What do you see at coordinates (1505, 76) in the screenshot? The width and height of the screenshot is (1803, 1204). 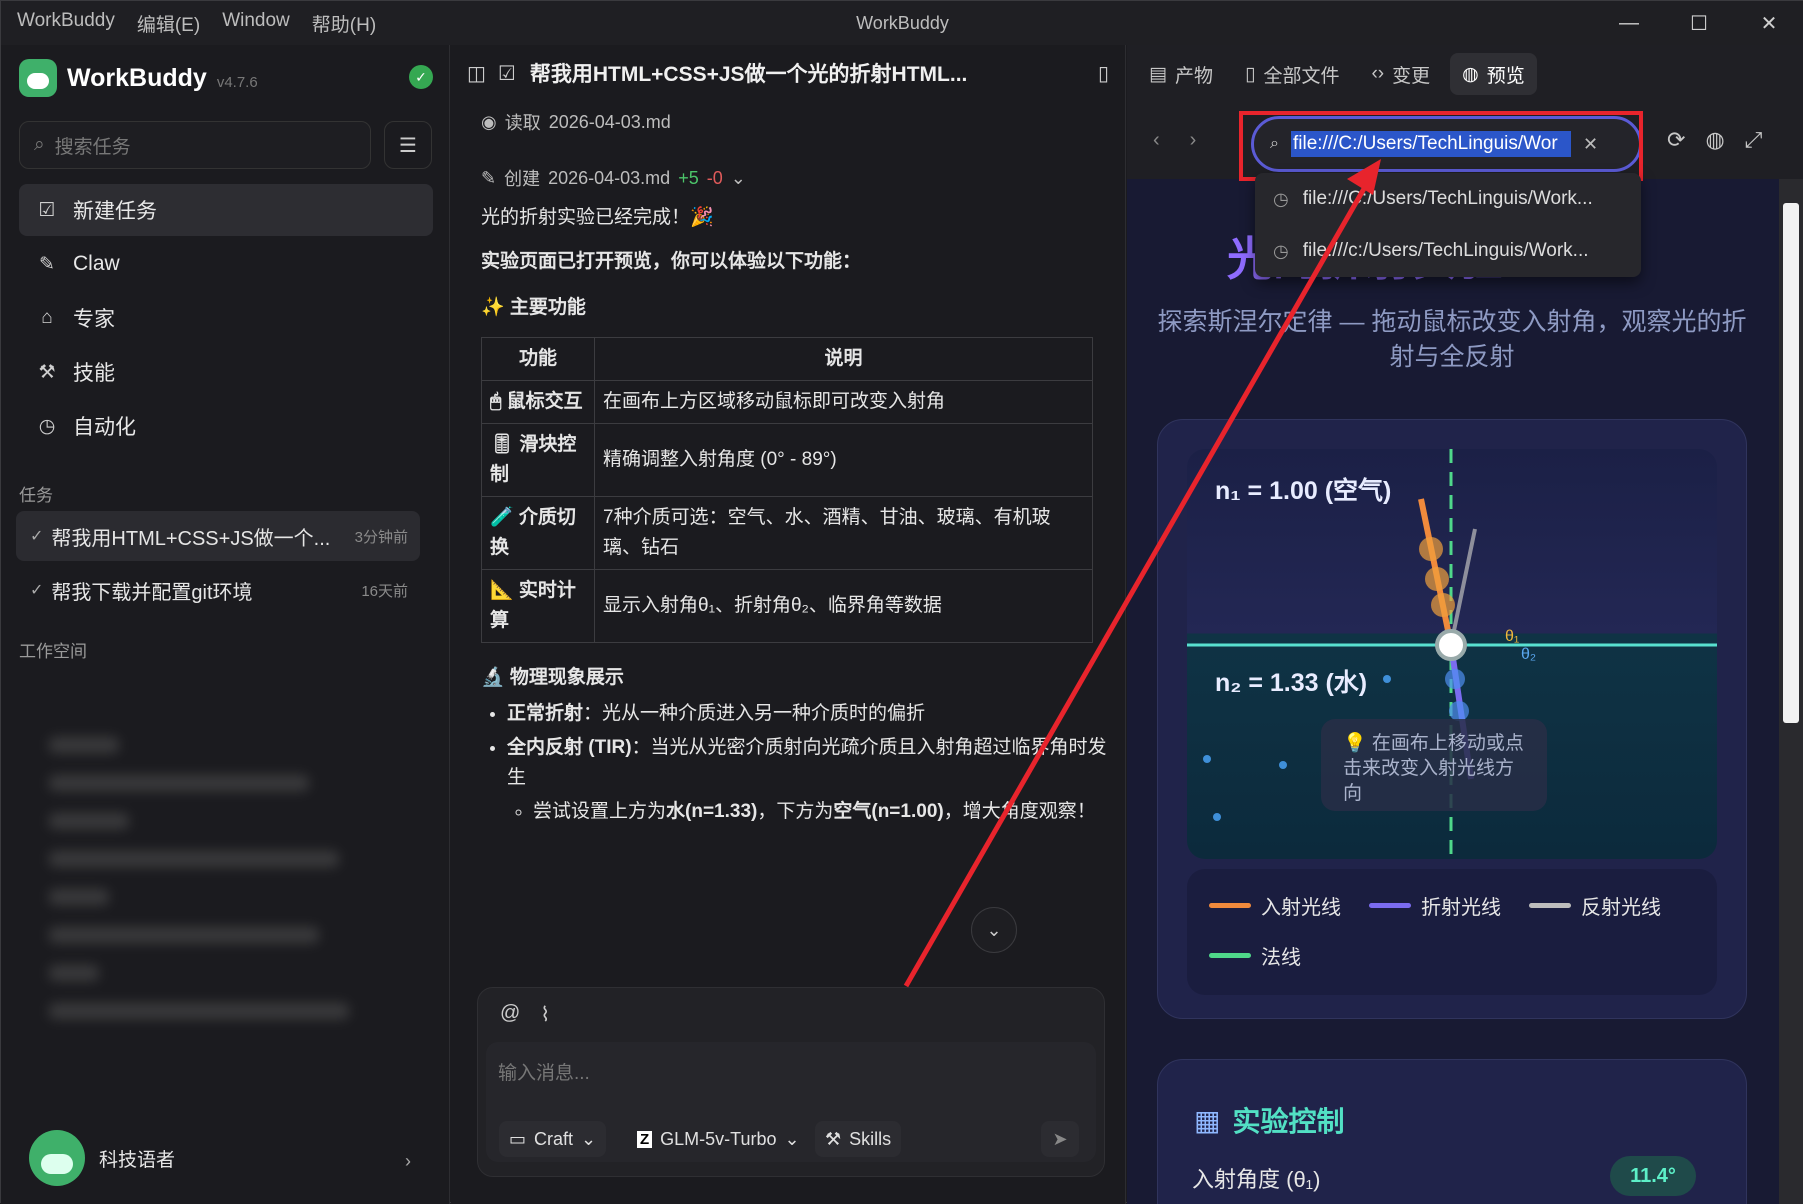 I see `tab-label: 预览` at bounding box center [1505, 76].